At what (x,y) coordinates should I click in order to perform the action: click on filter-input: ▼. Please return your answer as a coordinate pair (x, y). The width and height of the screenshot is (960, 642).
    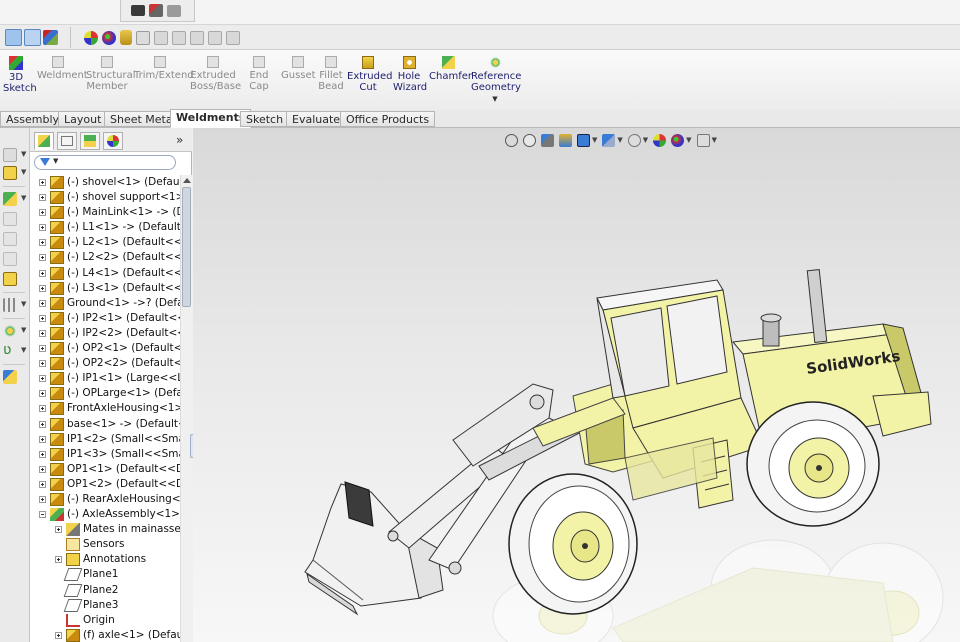
    Looking at the image, I should click on (105, 162).